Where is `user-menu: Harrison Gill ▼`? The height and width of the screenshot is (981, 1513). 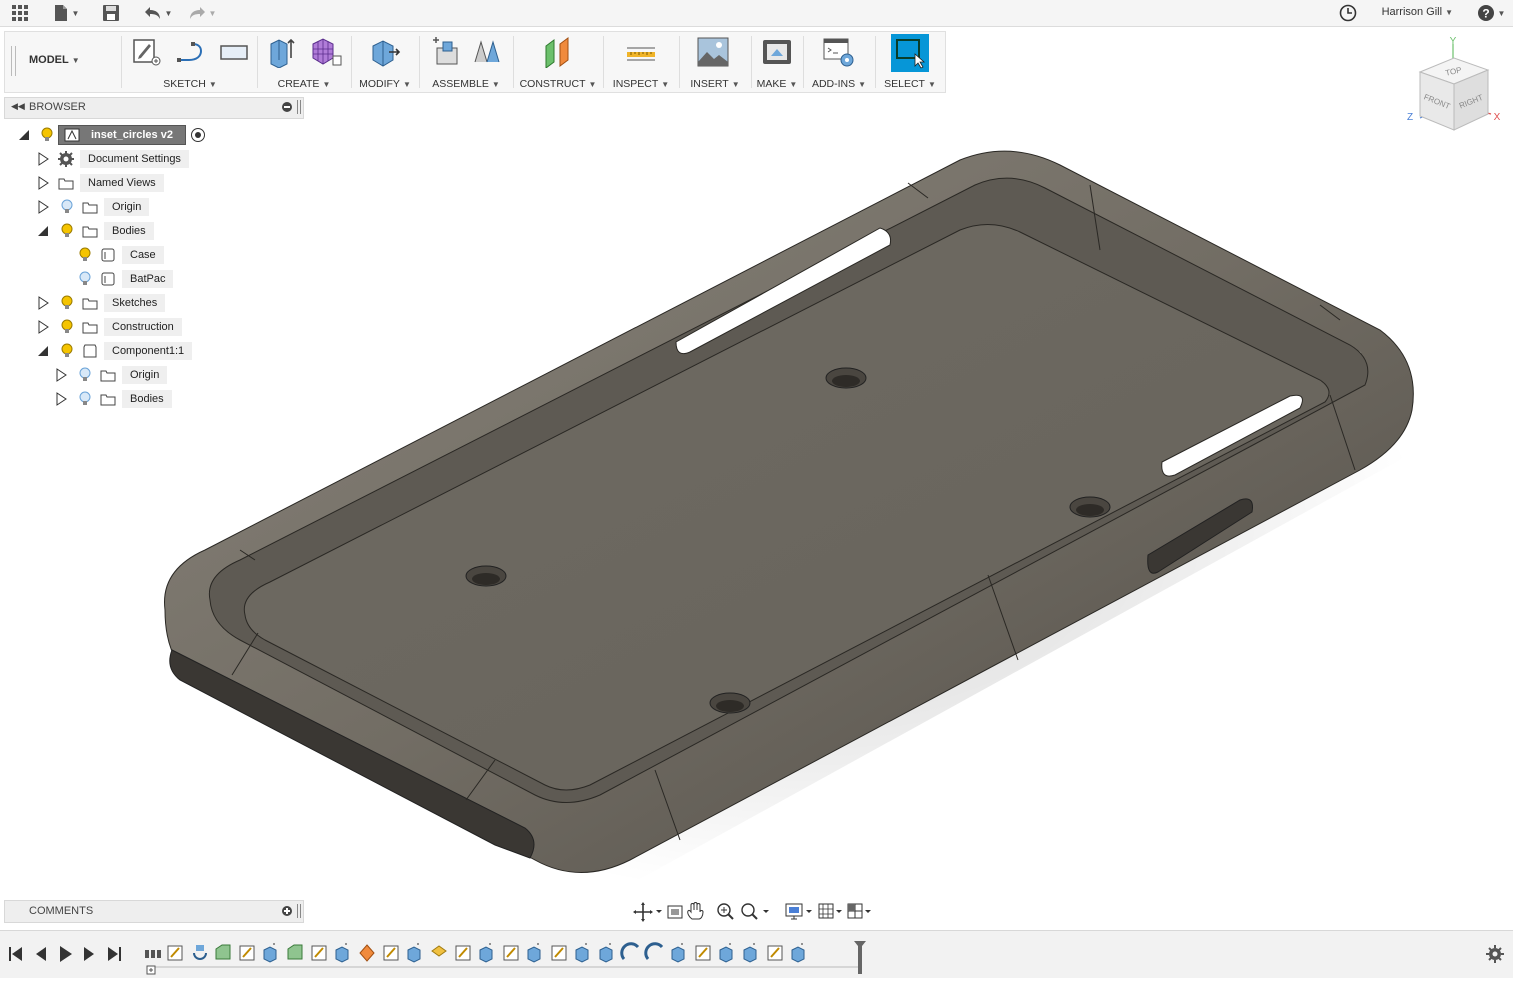
user-menu: Harrison Gill ▼ is located at coordinates (1417, 12).